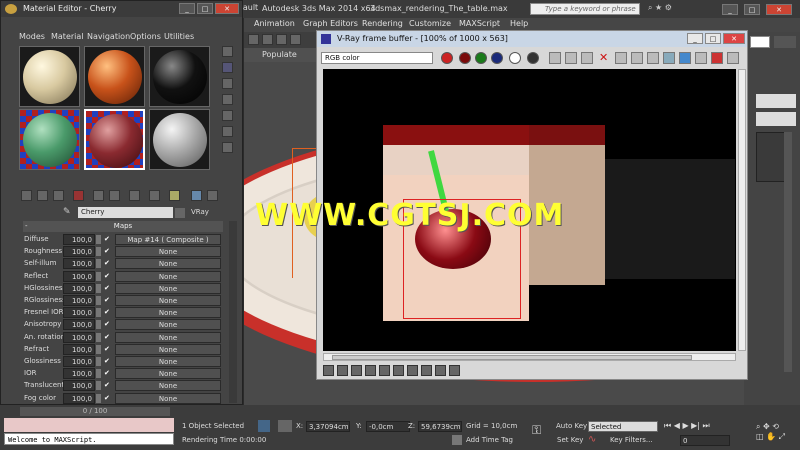 The image size is (800, 450). Describe the element at coordinates (227, 115) in the screenshot. I see `video-color-check-icon` at that location.